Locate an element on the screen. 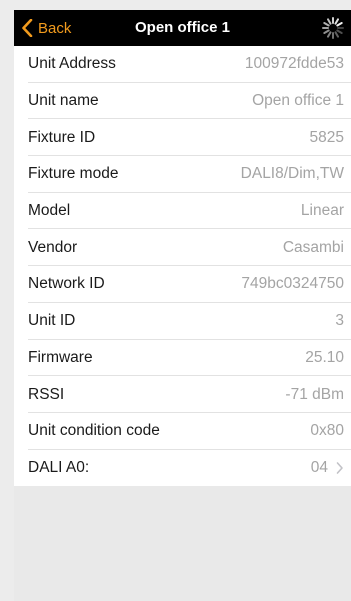  row-value: 04 is located at coordinates (327, 468).